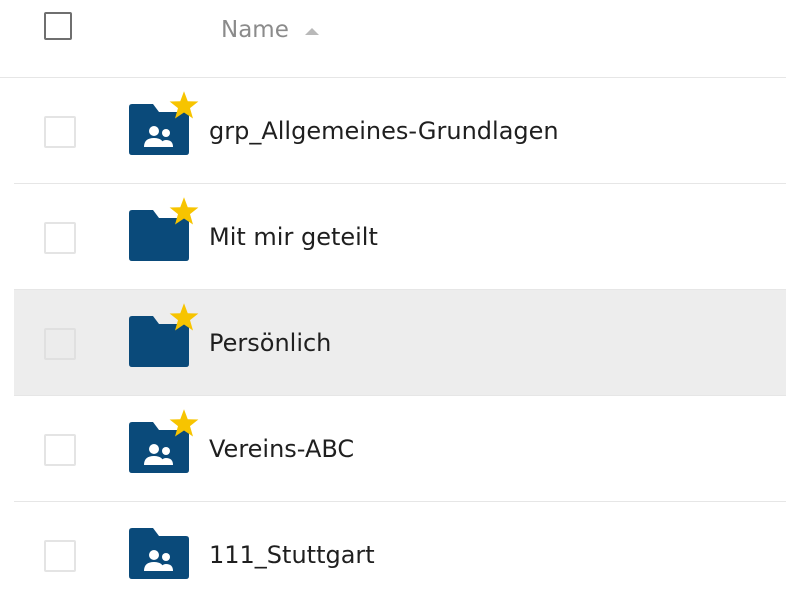 The image size is (786, 608). I want to click on item-name: Vereins-ABC, so click(281, 449).